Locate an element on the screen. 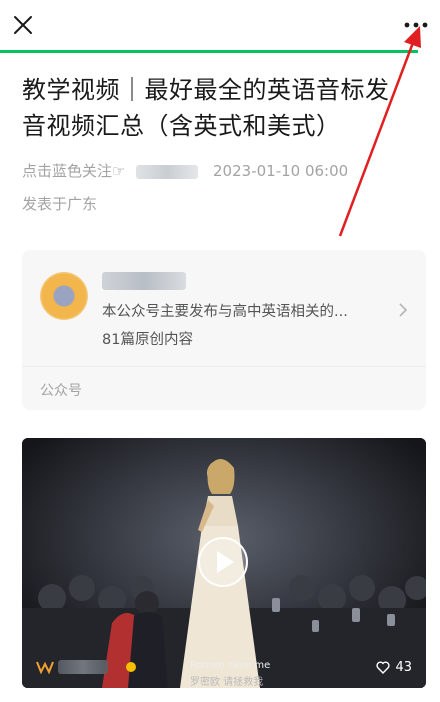  account-type-label: 公众号 is located at coordinates (61, 391).